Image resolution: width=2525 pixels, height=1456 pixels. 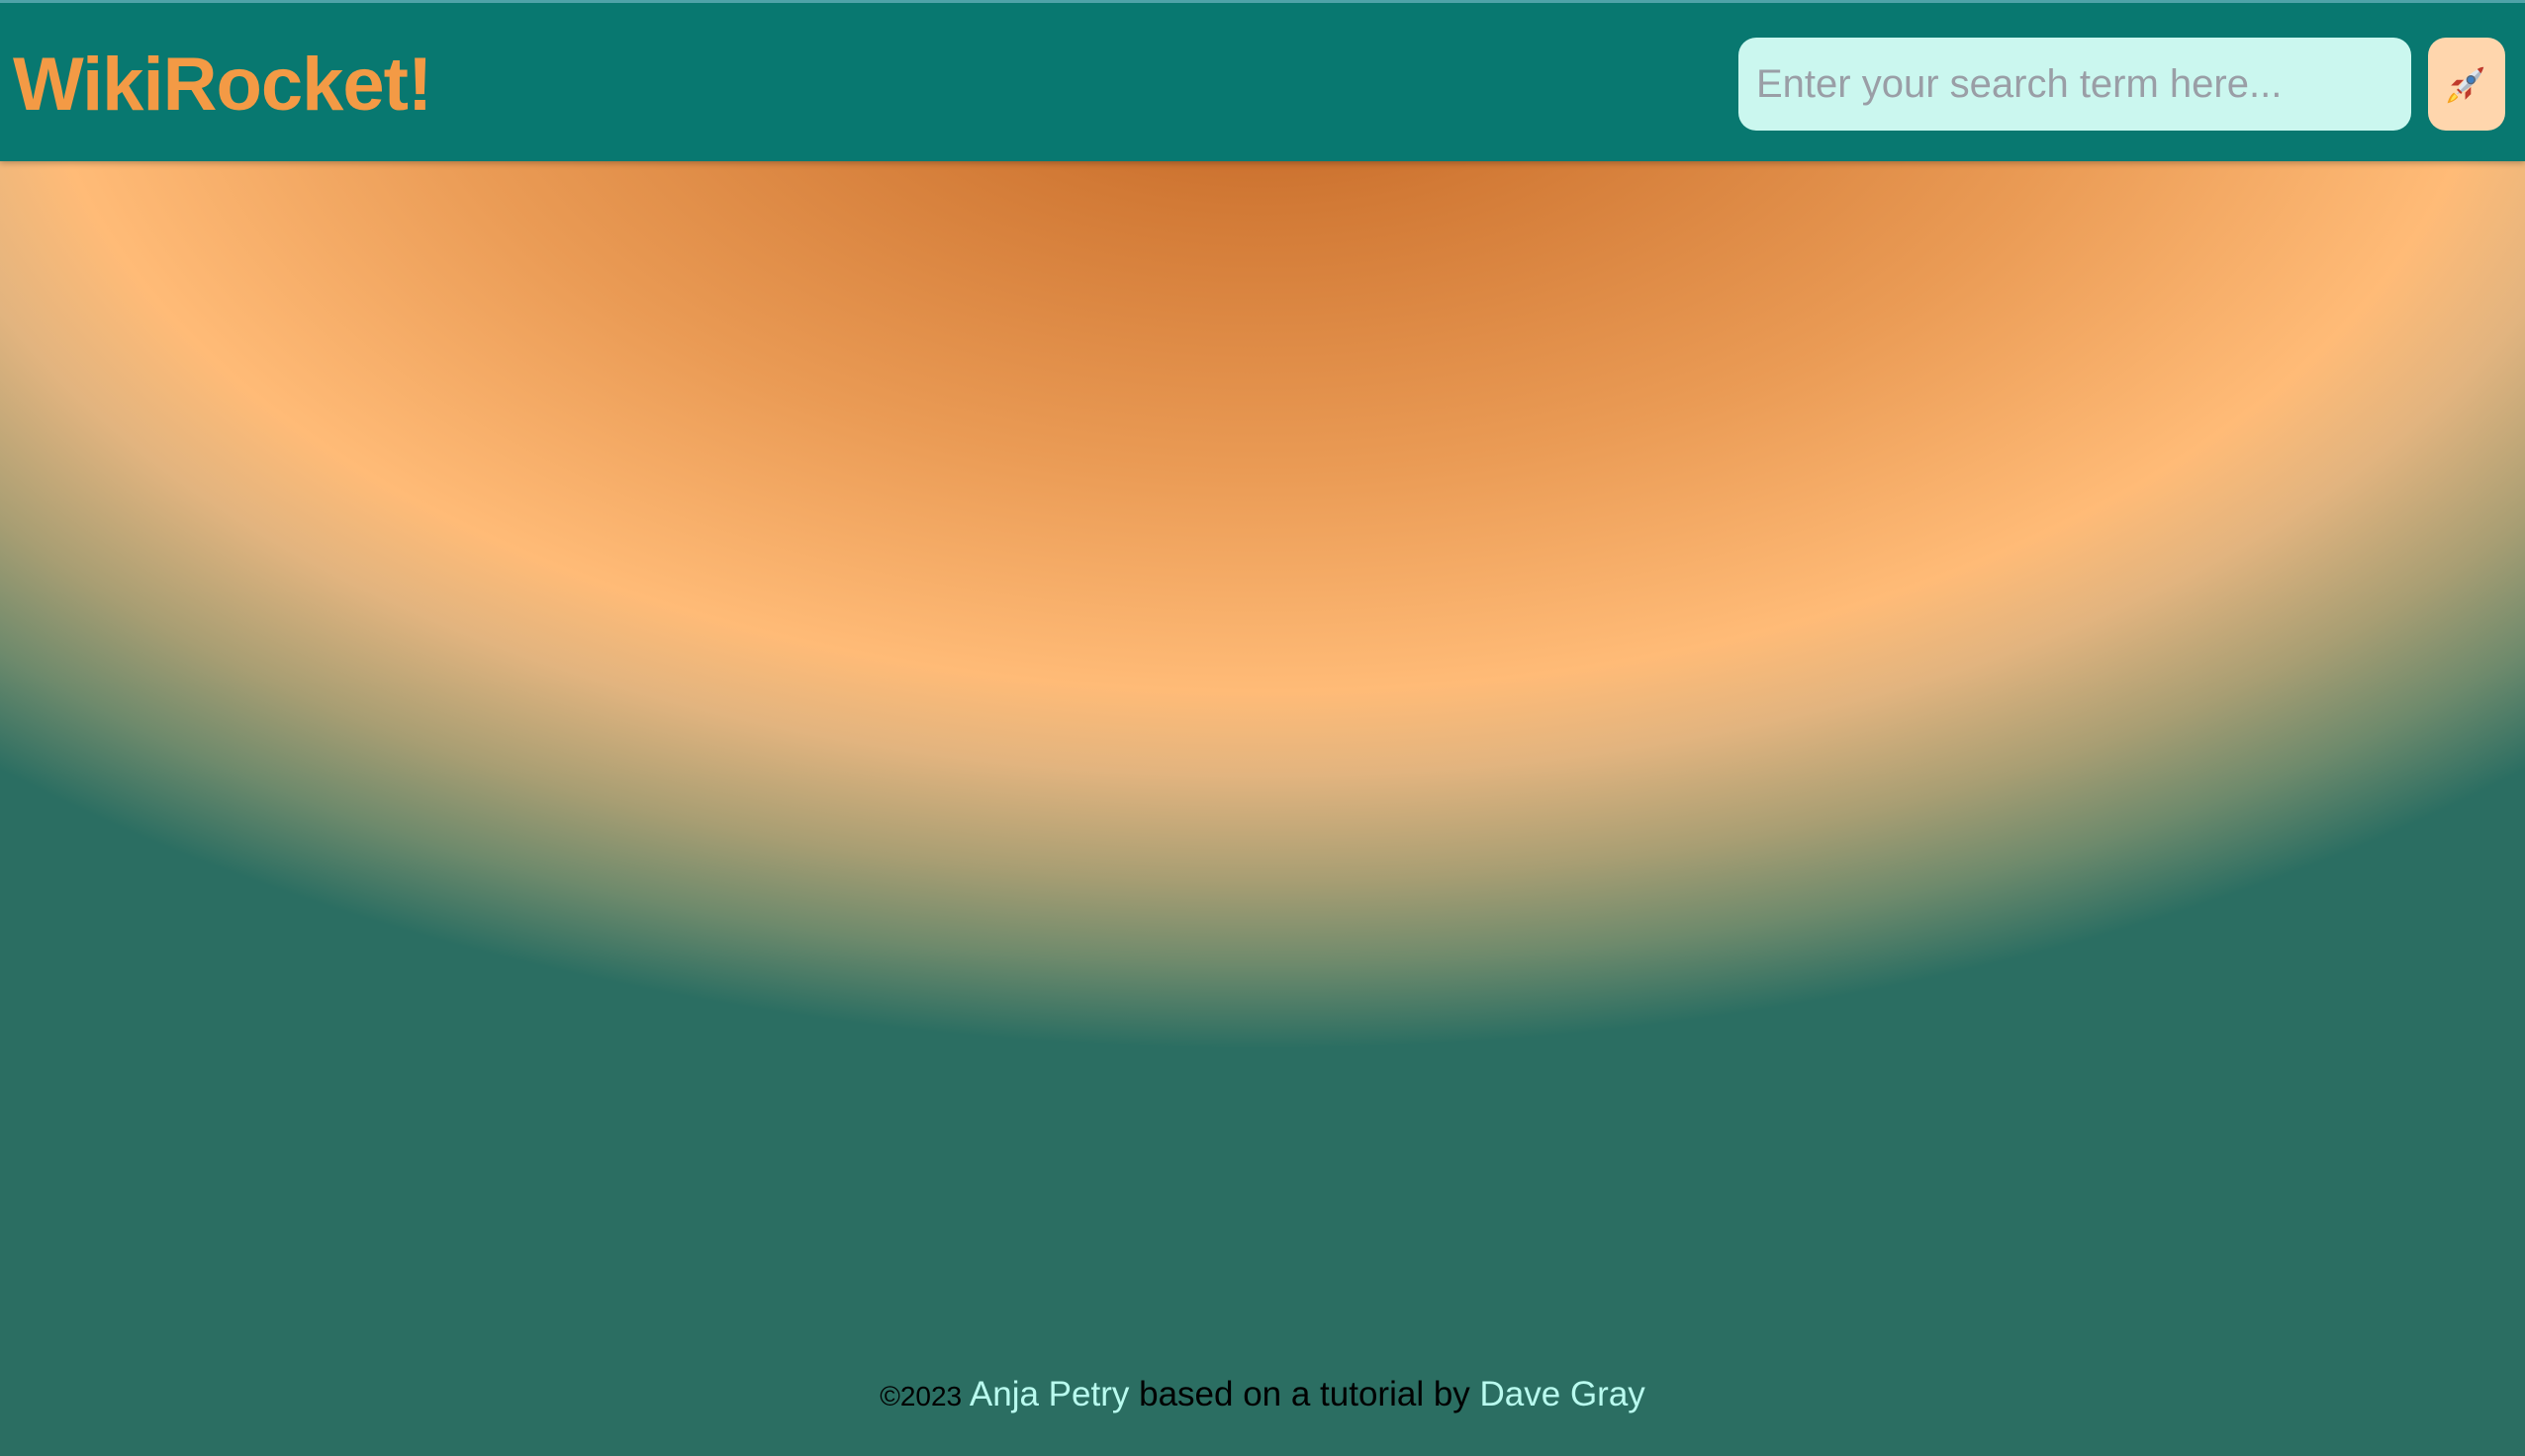 I want to click on rocket-icon, so click(x=2465, y=85).